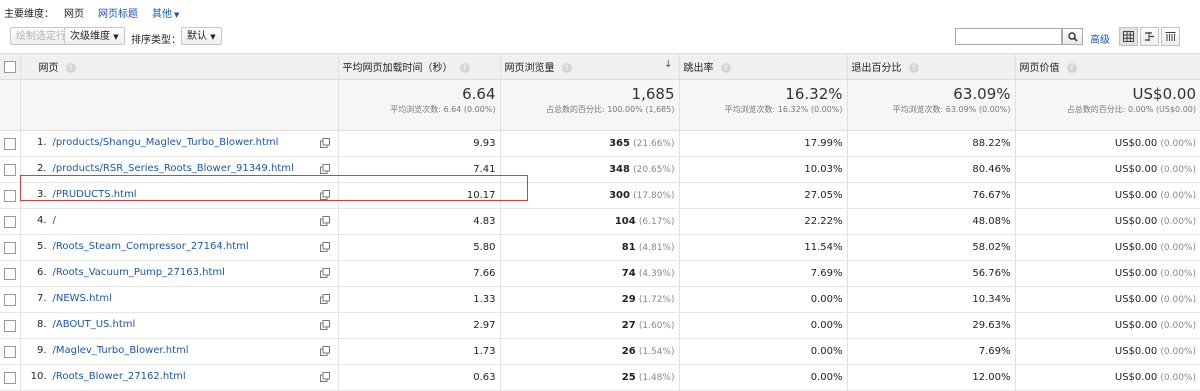 The width and height of the screenshot is (1200, 391). Describe the element at coordinates (590, 221) in the screenshot. I see `pageviews-cell: 104 (6.17%)` at that location.